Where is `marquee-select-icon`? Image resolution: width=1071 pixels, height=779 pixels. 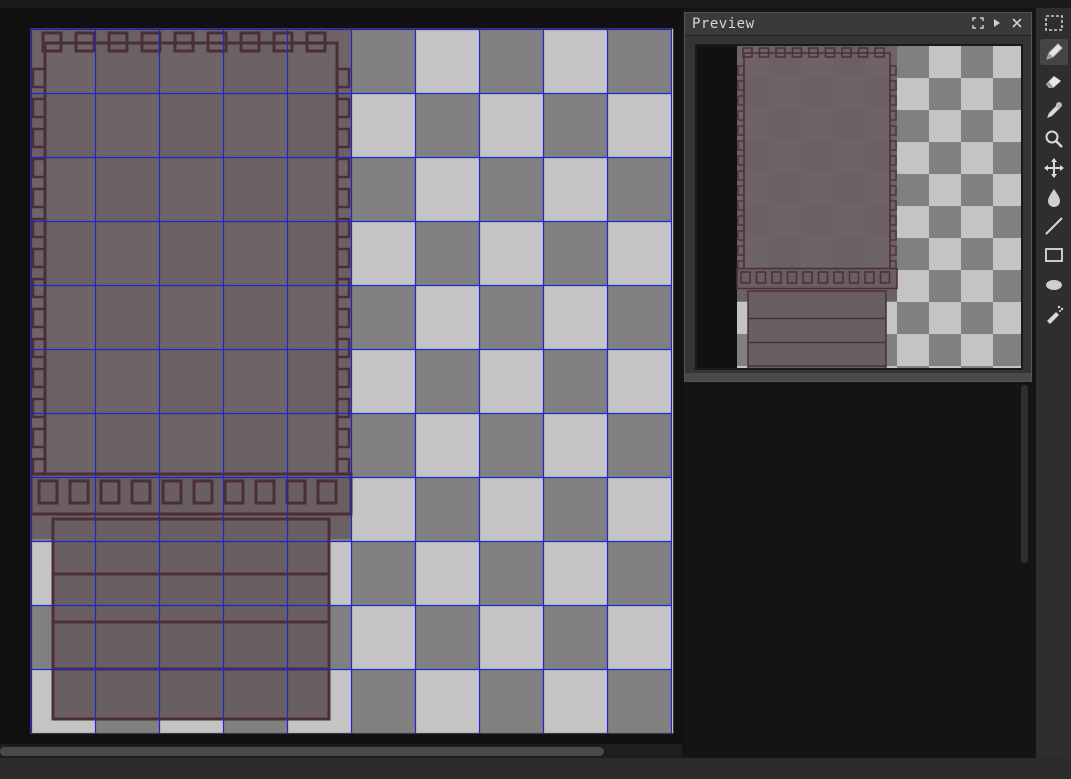 marquee-select-icon is located at coordinates (1054, 23).